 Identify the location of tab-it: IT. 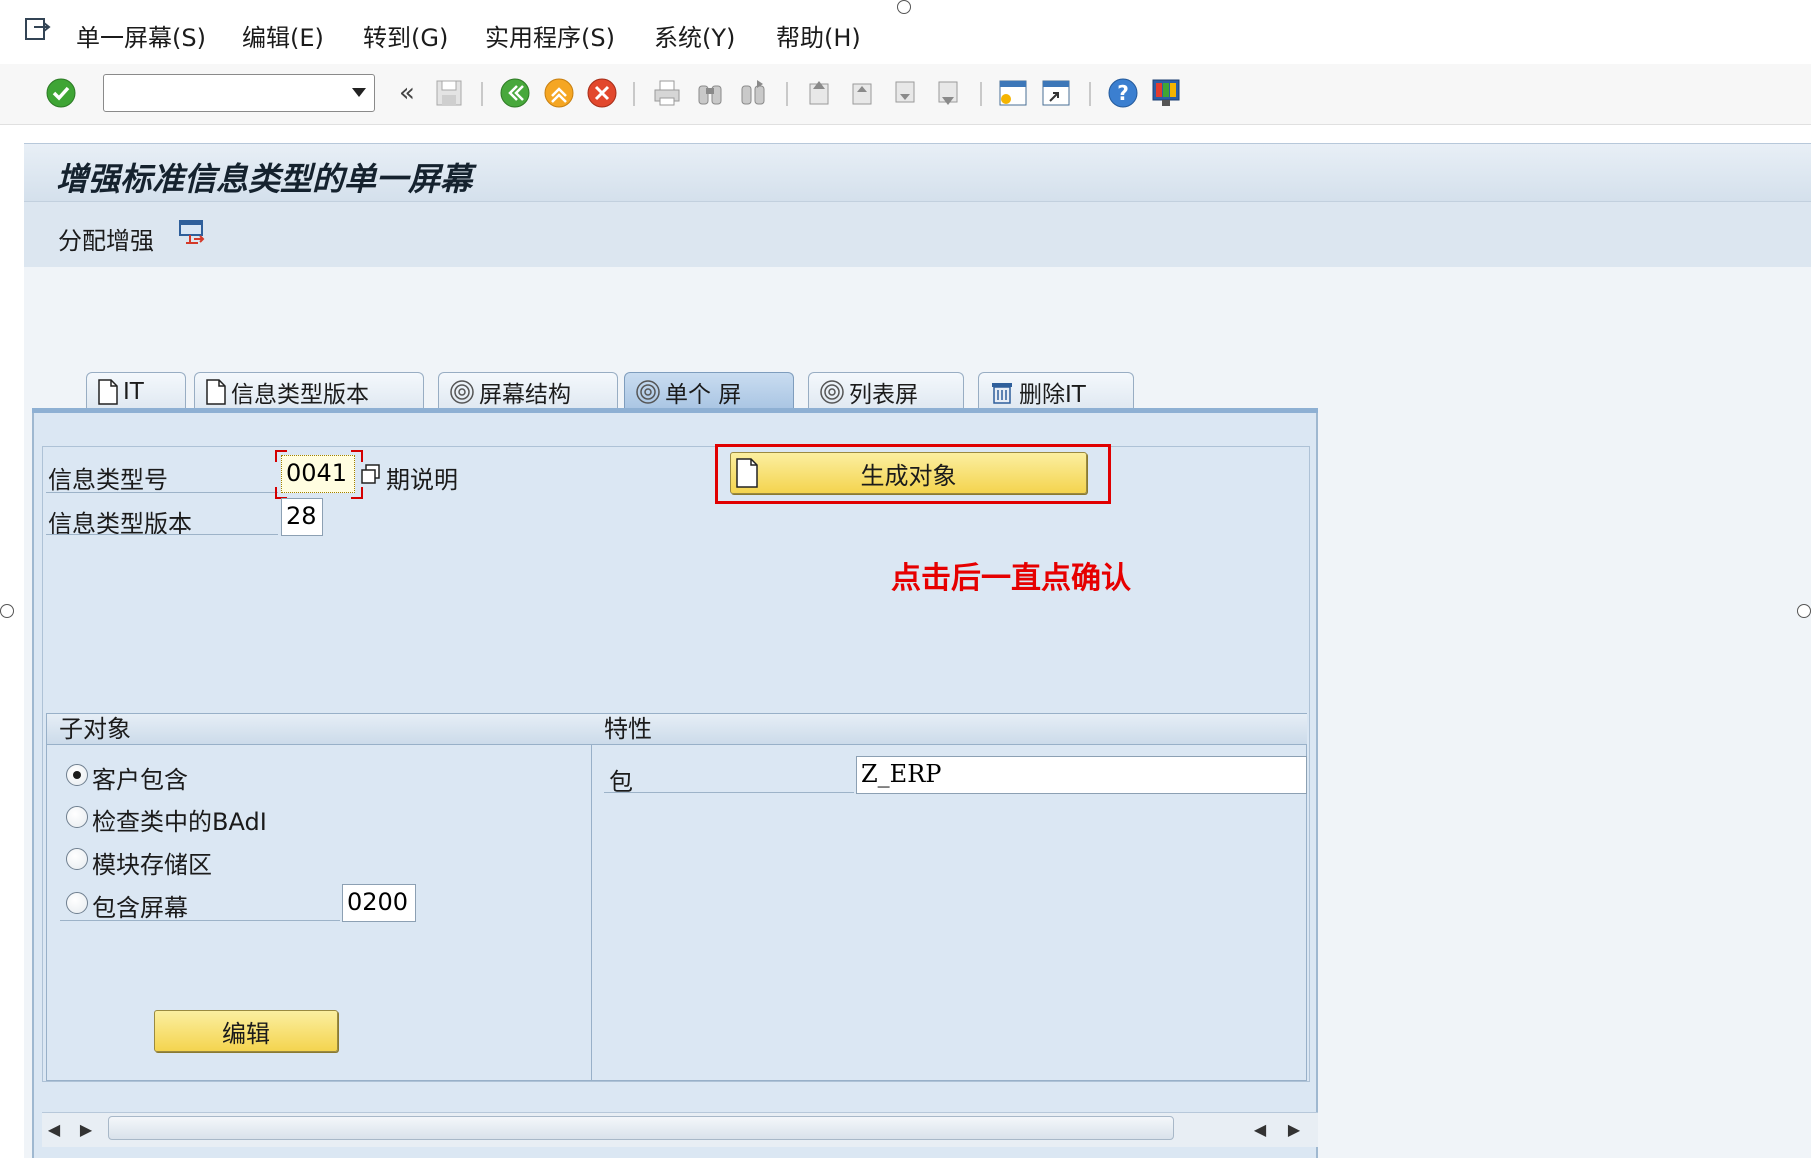
(136, 391).